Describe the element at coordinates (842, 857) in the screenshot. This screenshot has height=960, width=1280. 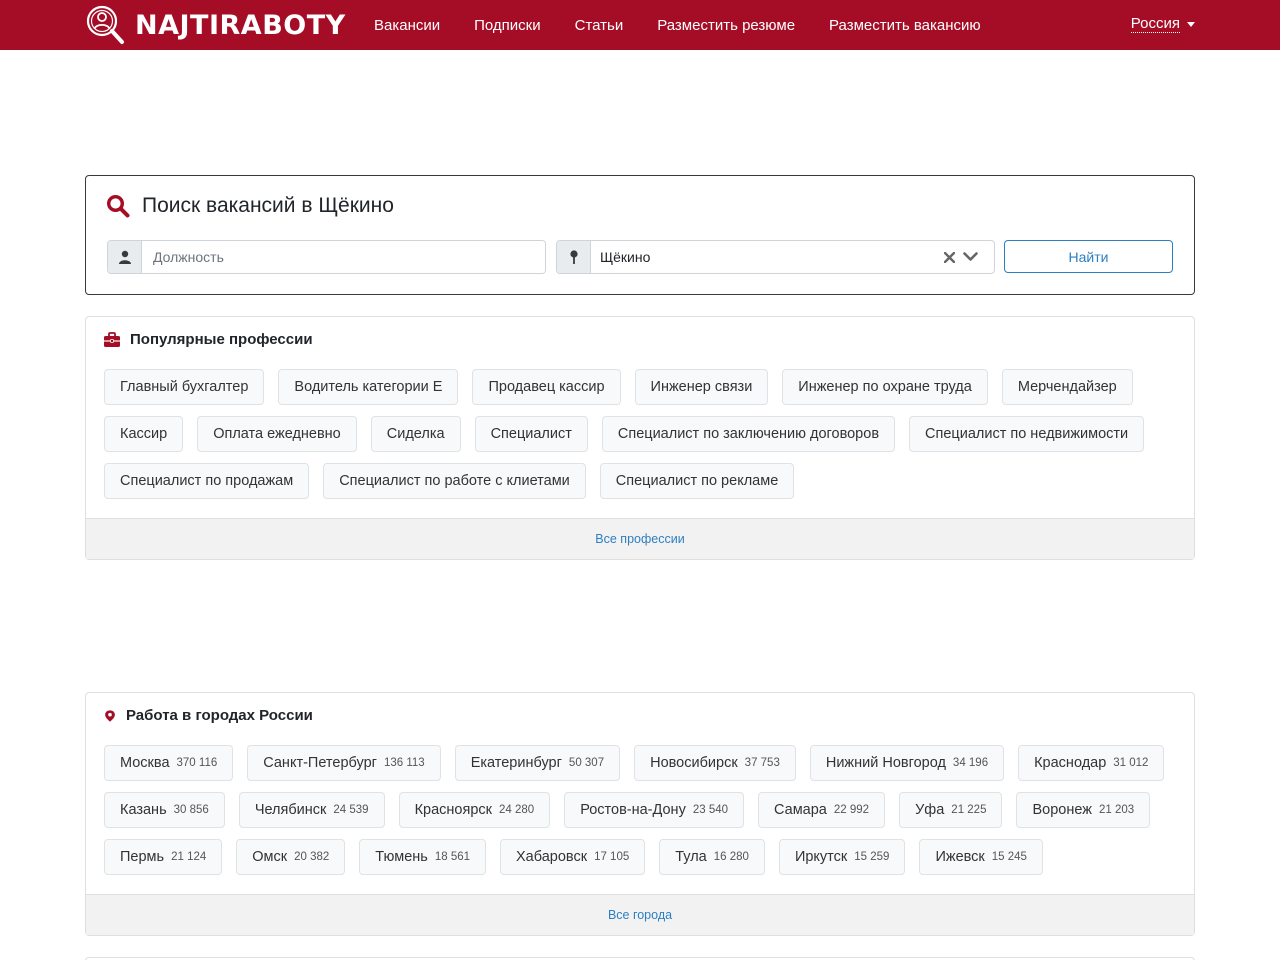
I see `city-chip: Иркутск 15 259` at that location.